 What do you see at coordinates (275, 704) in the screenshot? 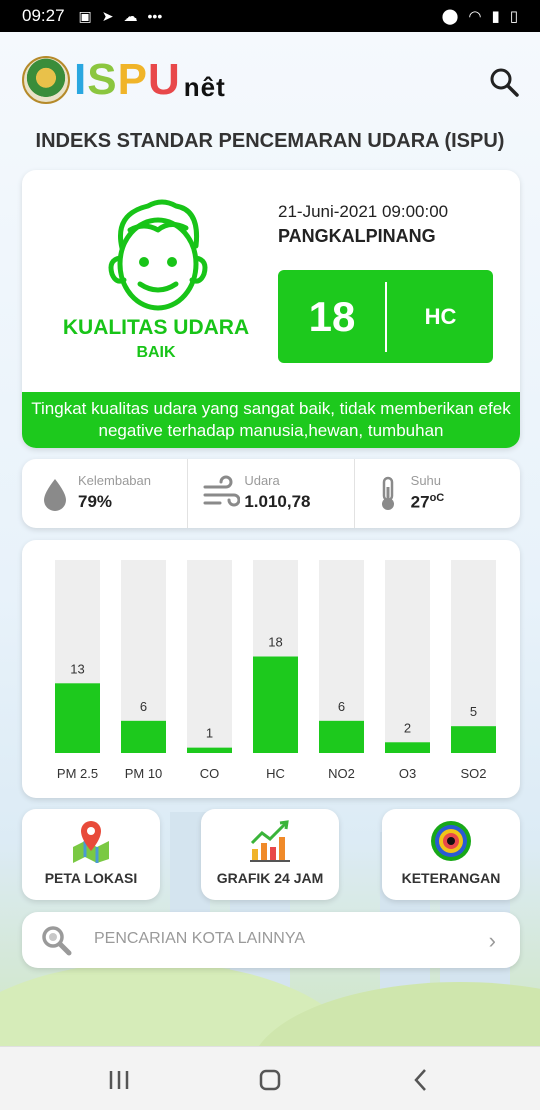
I see `bar-hc` at bounding box center [275, 704].